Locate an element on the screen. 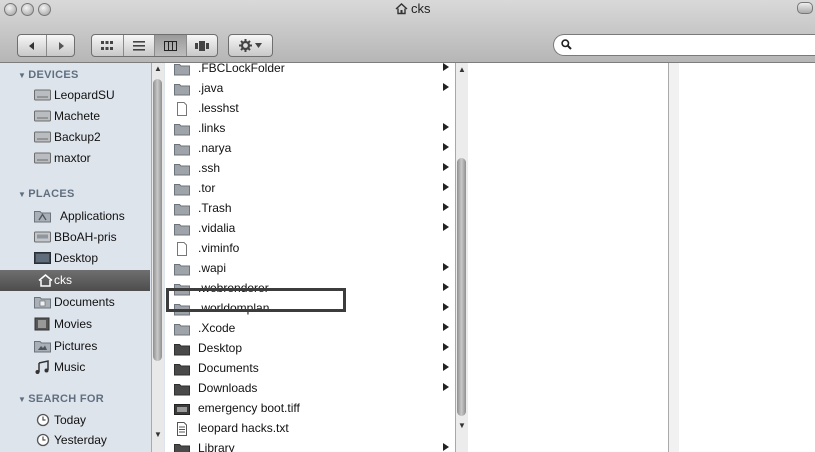 The image size is (815, 452). list-item: .narya is located at coordinates (309, 149).